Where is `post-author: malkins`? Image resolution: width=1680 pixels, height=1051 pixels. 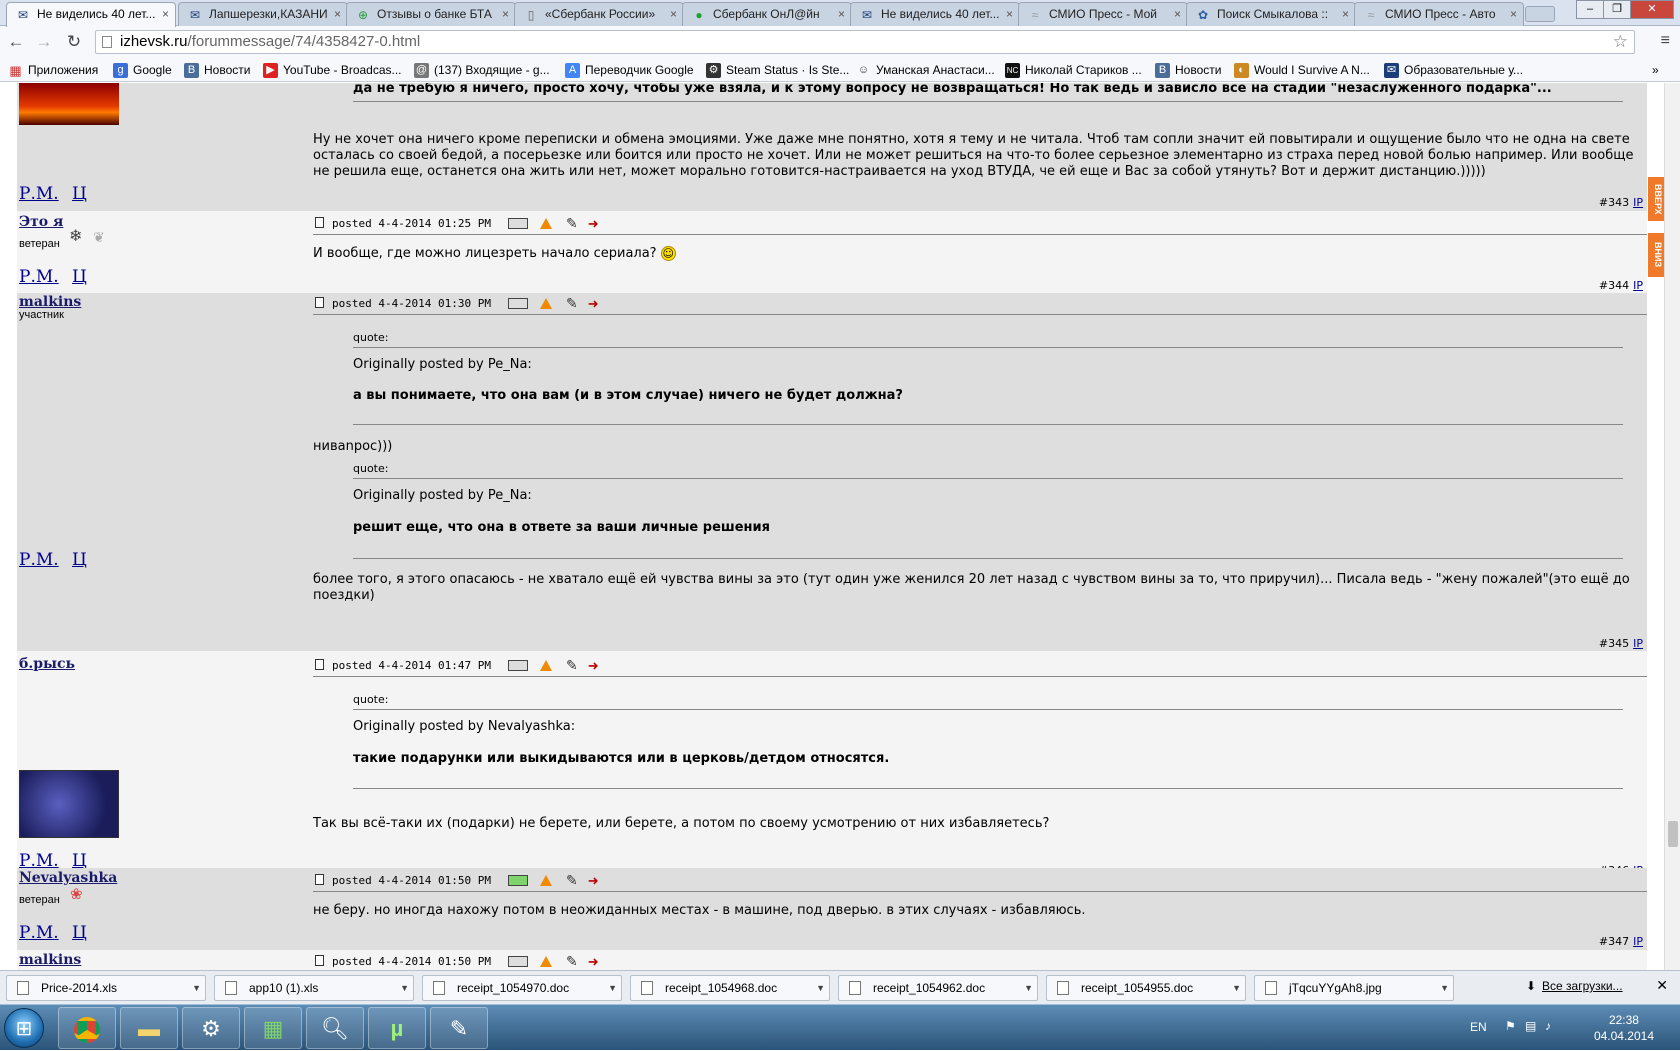 post-author: malkins is located at coordinates (50, 960).